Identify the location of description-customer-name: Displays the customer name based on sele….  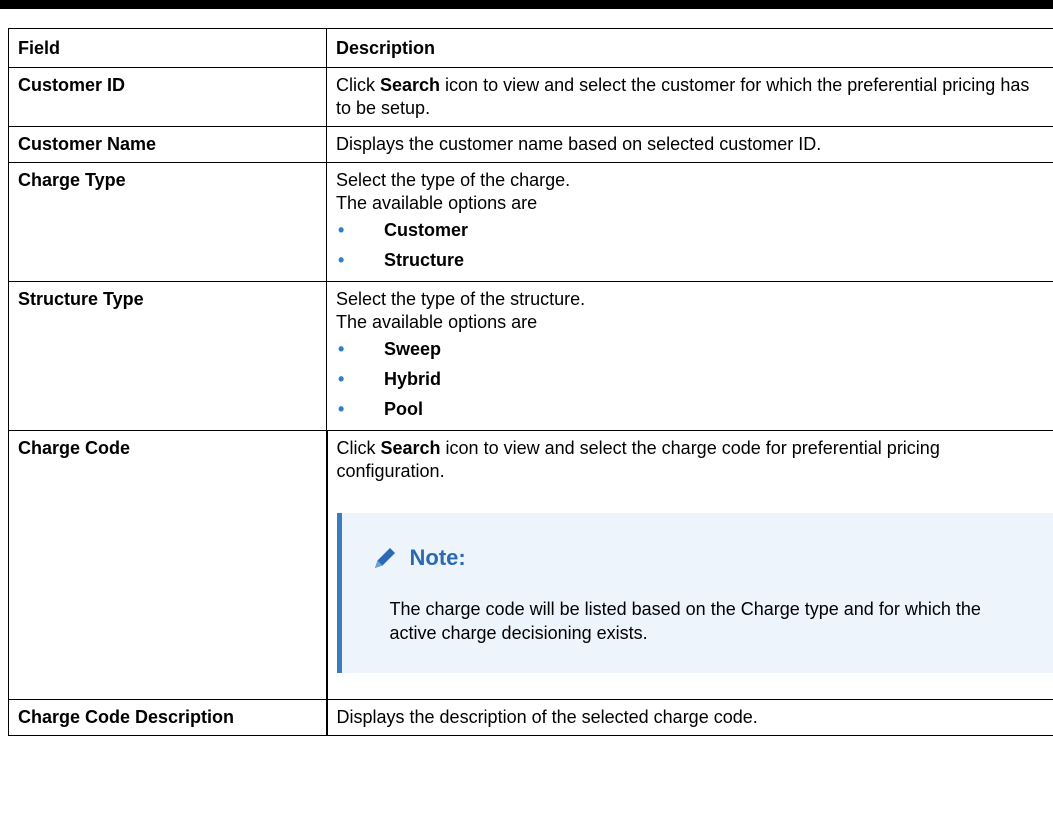
(689, 144).